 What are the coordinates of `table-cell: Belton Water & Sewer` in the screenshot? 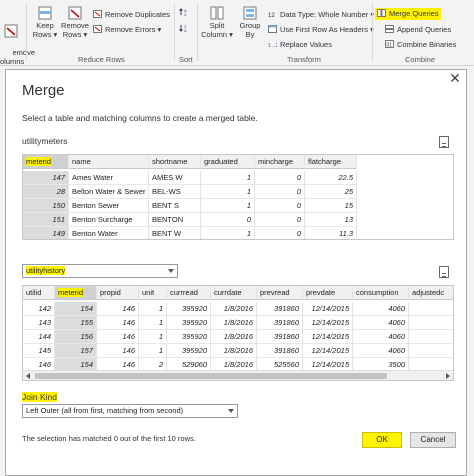 It's located at (109, 192).